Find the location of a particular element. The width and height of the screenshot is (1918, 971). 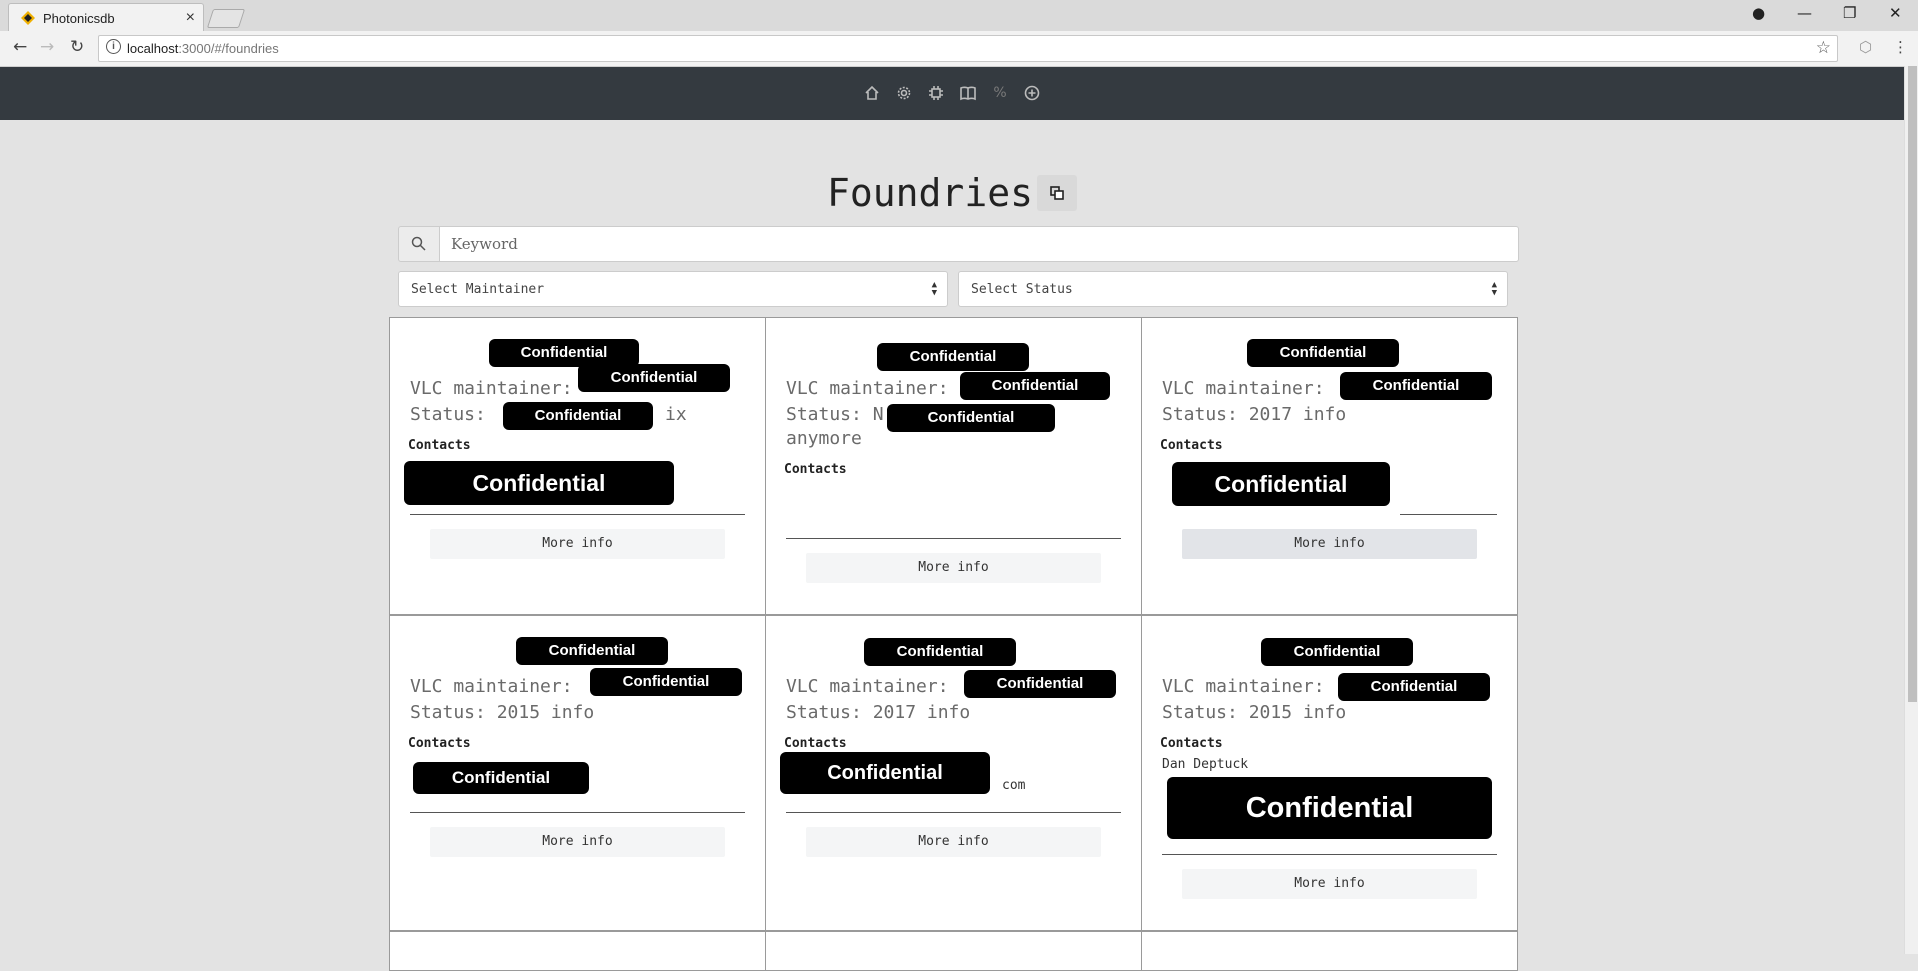

chip-icon is located at coordinates (936, 93).